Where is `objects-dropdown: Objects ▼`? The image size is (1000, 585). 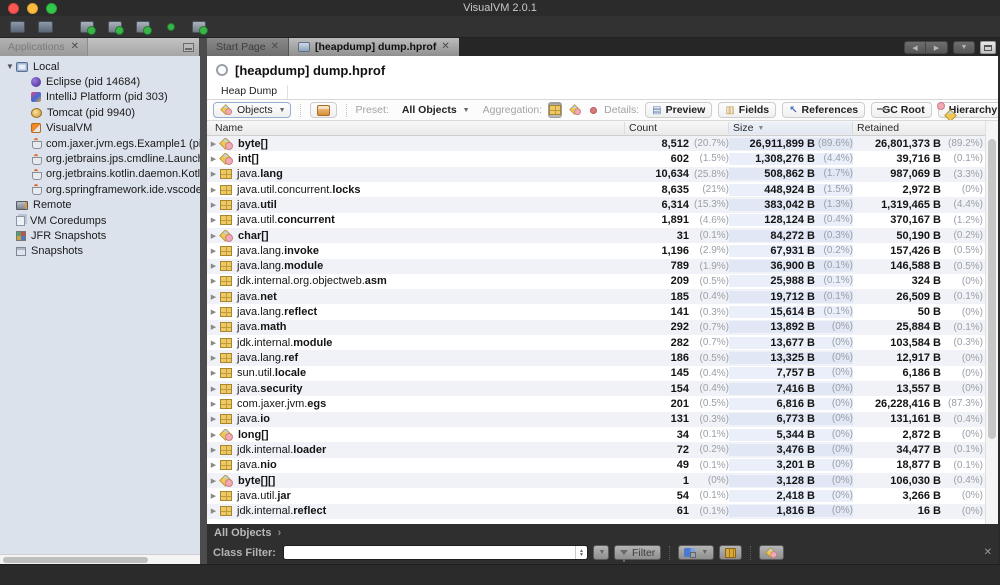
objects-dropdown: Objects ▼ is located at coordinates (252, 110).